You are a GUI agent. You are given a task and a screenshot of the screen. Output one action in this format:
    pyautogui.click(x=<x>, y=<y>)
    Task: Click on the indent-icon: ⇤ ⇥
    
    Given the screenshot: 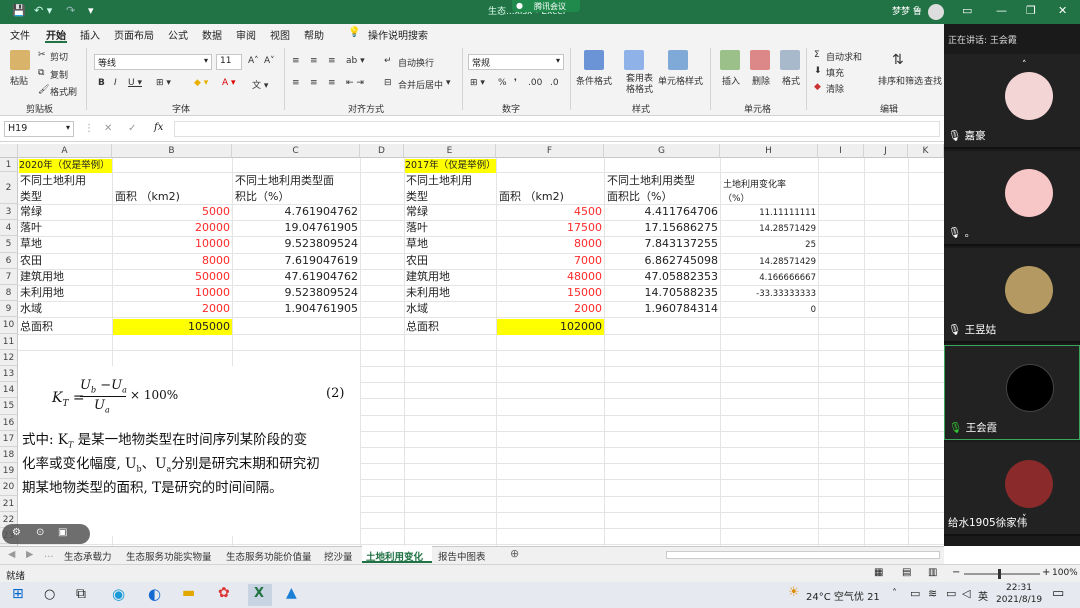 What is the action you would take?
    pyautogui.click(x=355, y=83)
    